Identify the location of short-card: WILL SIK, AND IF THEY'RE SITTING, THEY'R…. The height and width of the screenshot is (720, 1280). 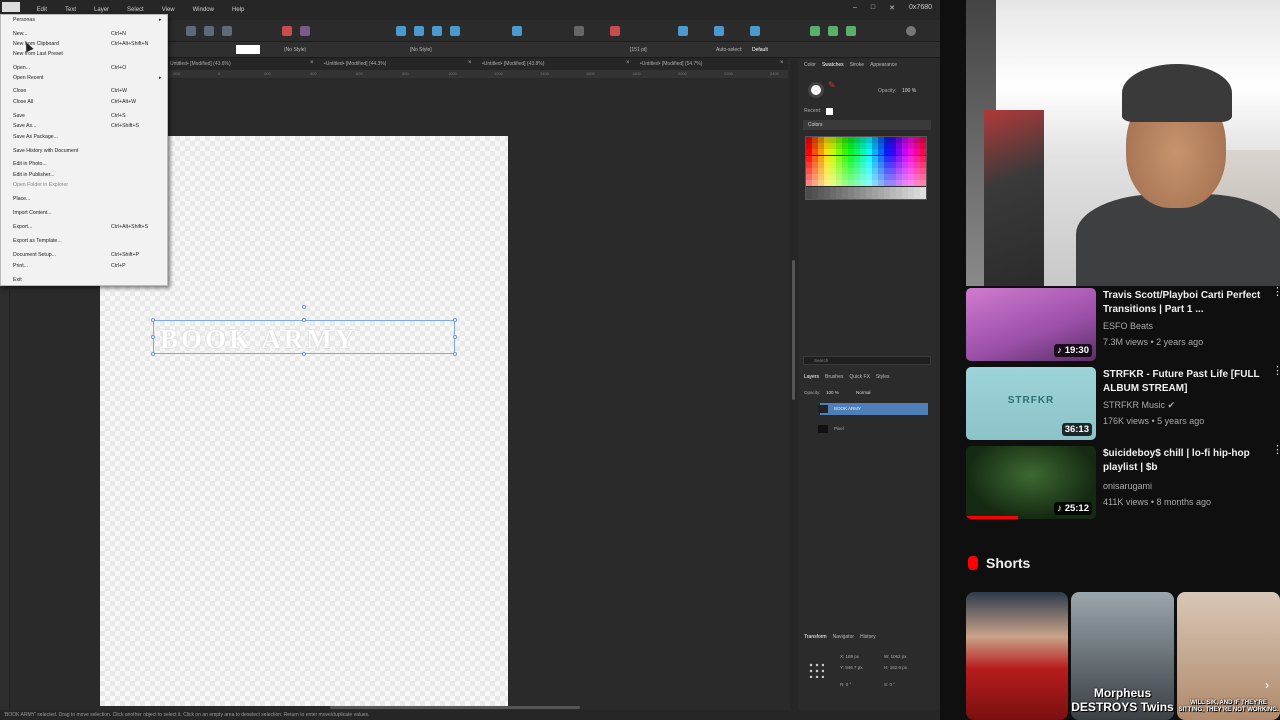
(1228, 656).